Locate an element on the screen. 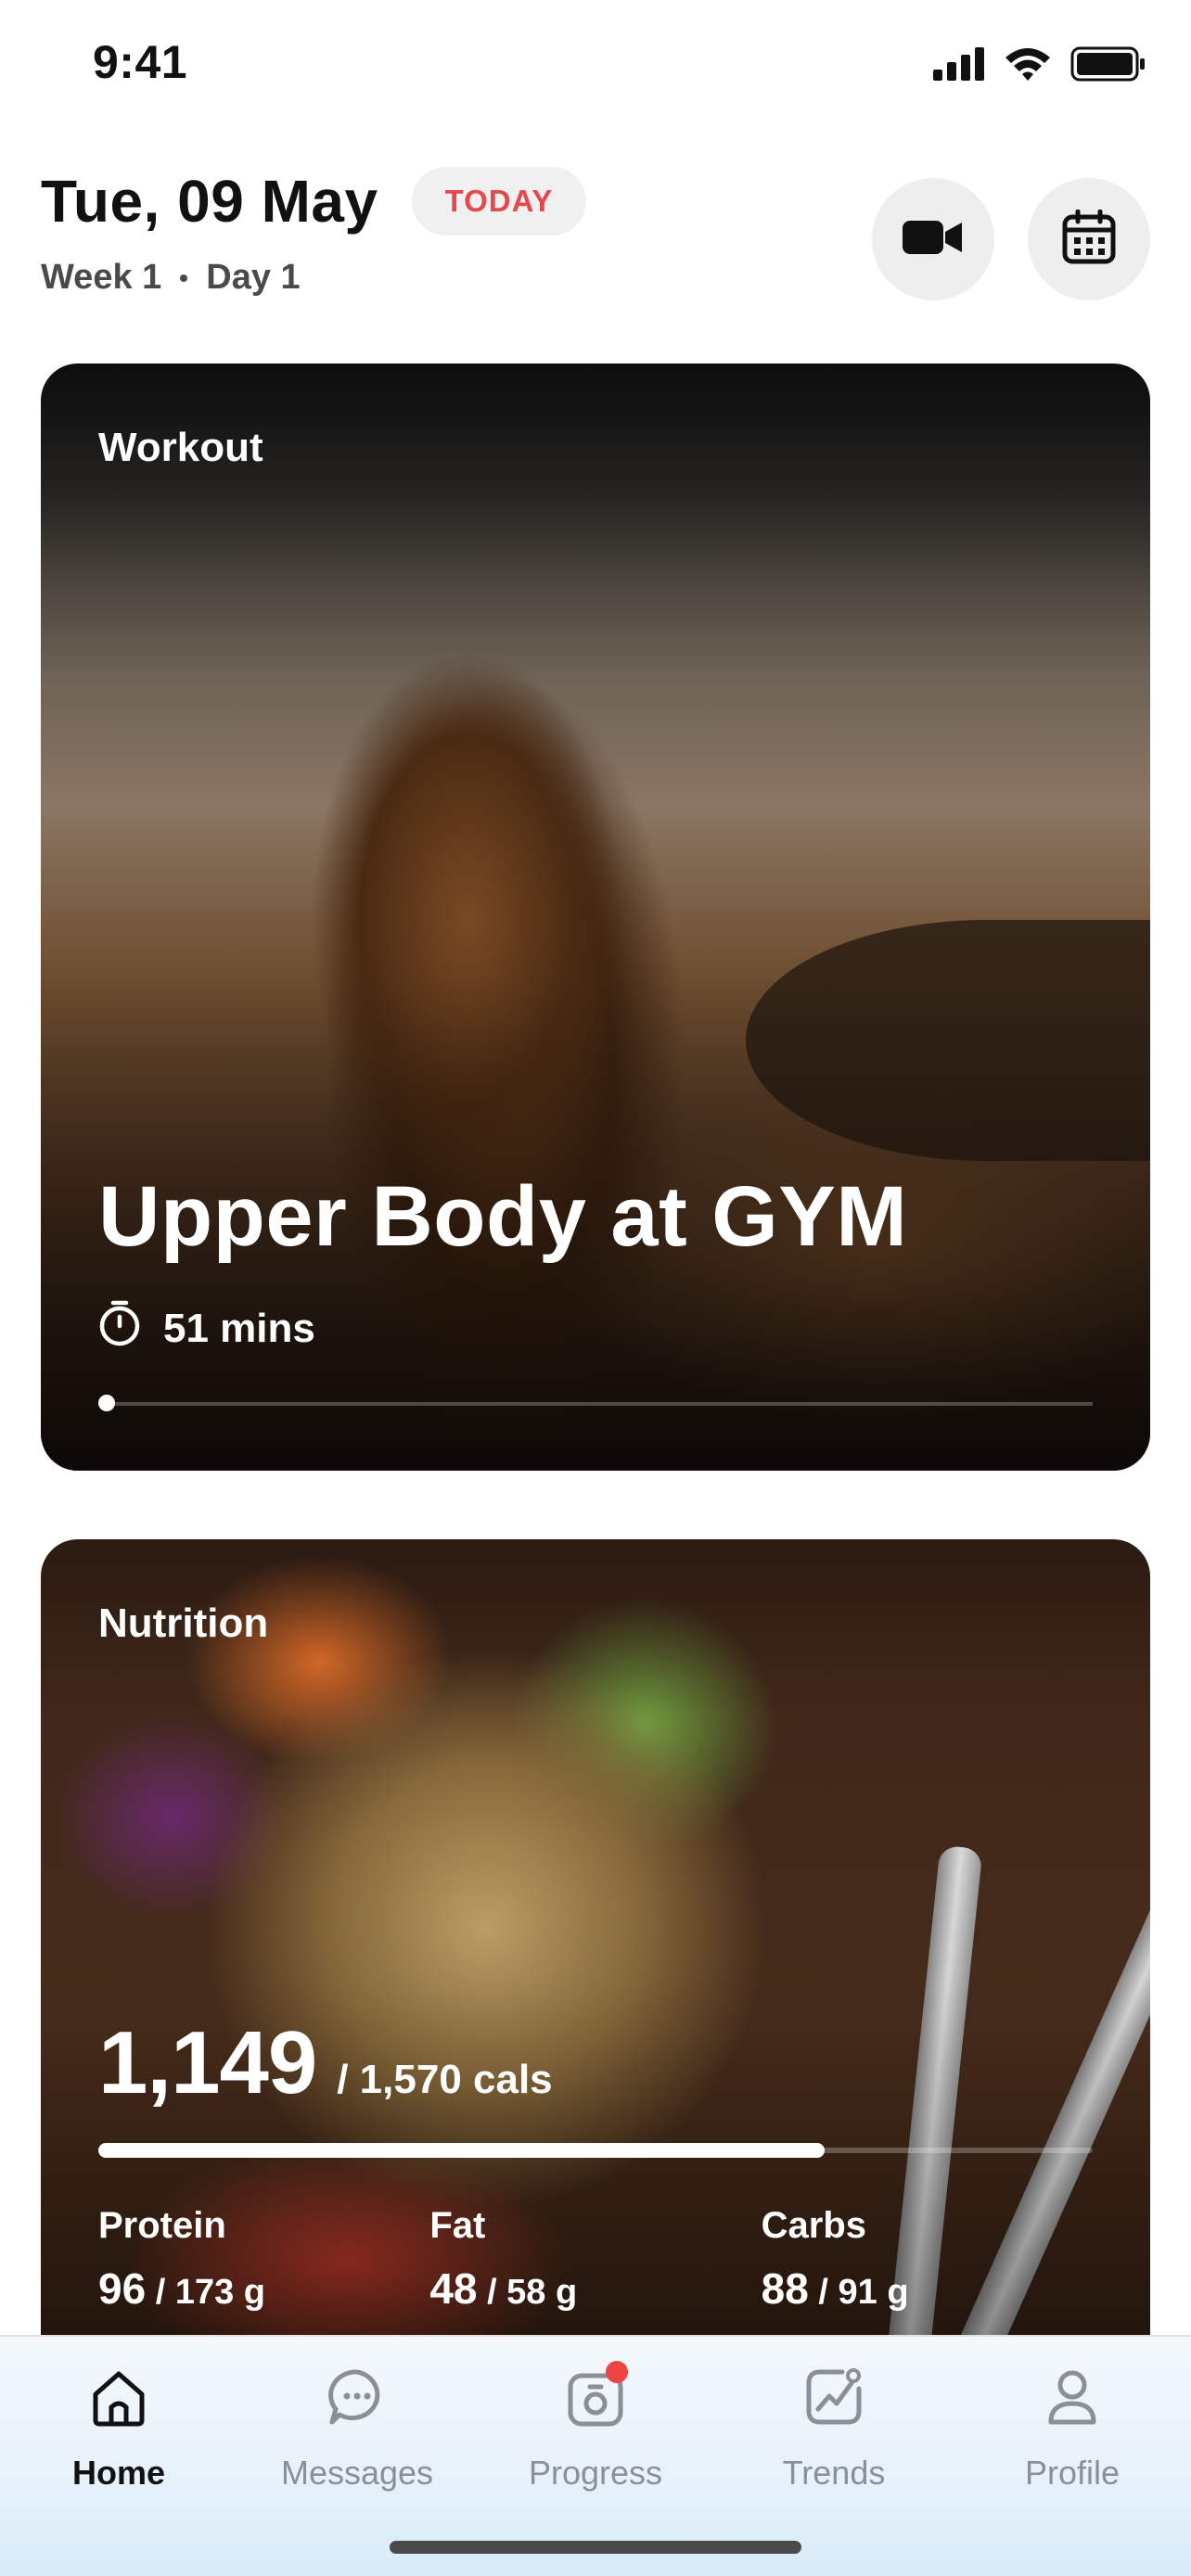 This screenshot has height=2576, width=1191. tab-label: Trends is located at coordinates (834, 2473).